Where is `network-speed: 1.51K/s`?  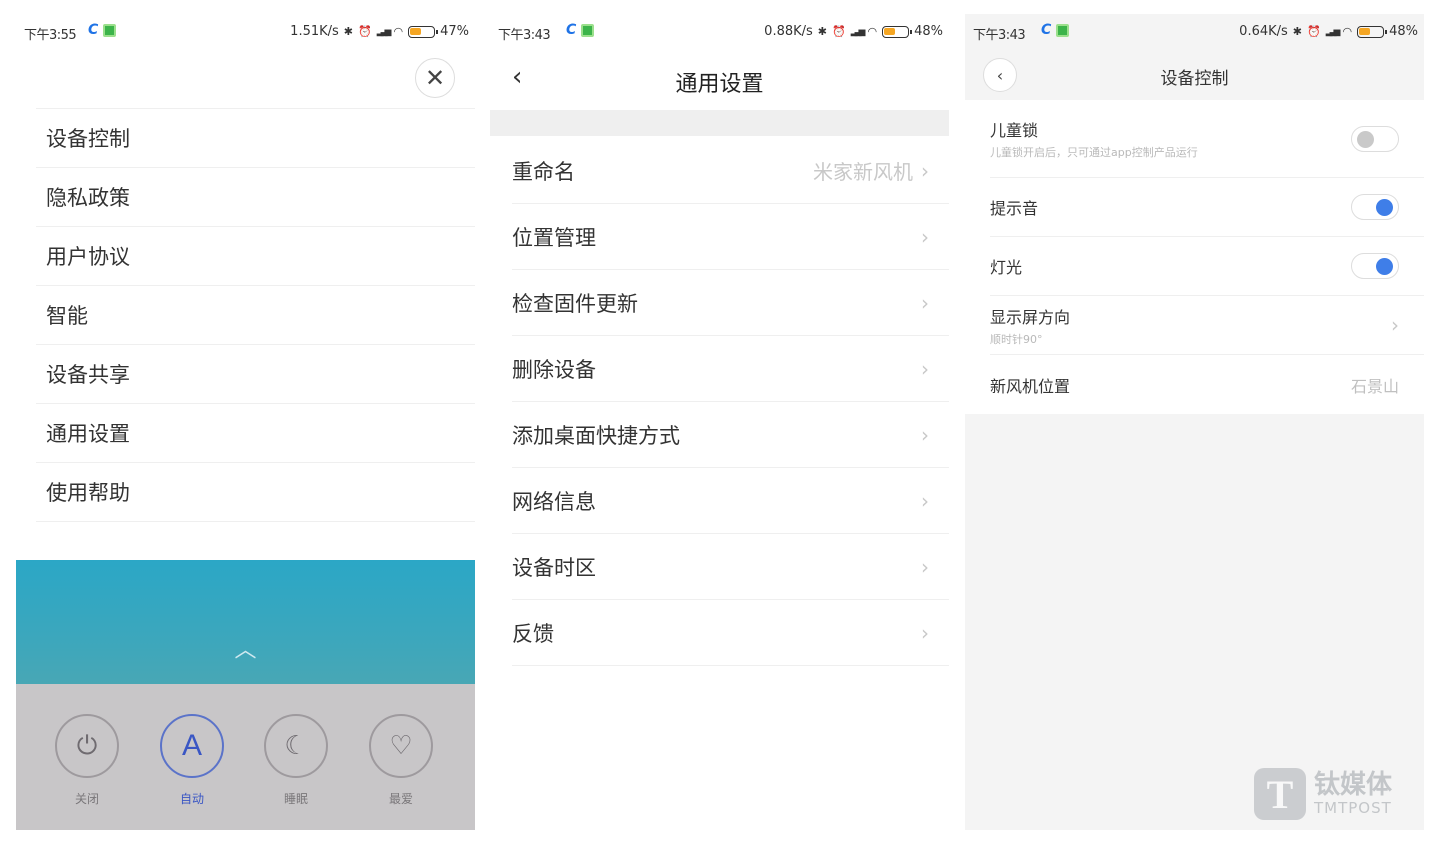
network-speed: 1.51K/s is located at coordinates (314, 31).